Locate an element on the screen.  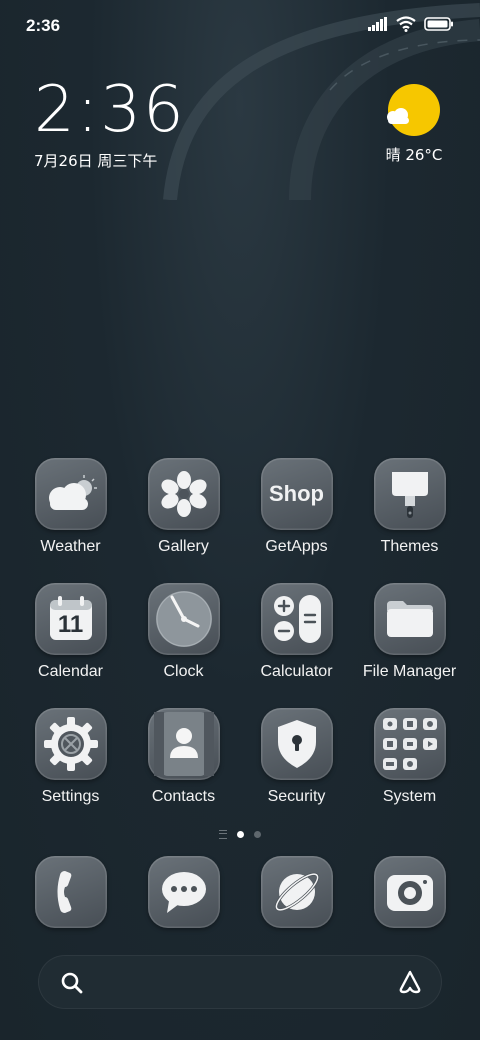
messages-icon is located at coordinates (183, 892).